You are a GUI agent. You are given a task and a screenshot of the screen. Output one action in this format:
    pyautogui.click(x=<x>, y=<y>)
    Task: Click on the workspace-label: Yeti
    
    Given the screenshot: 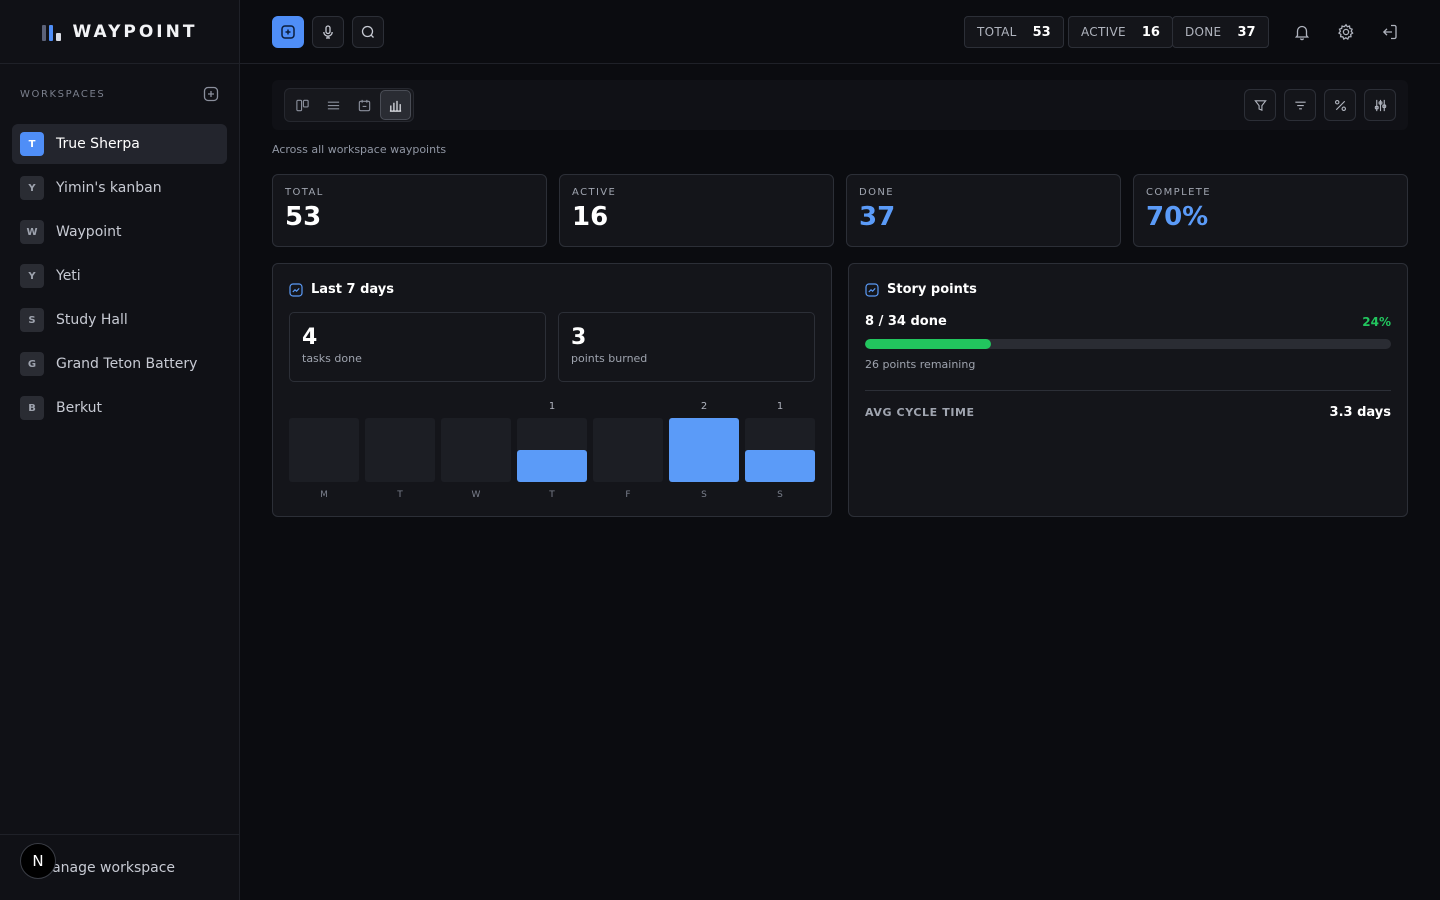 What is the action you would take?
    pyautogui.click(x=68, y=276)
    